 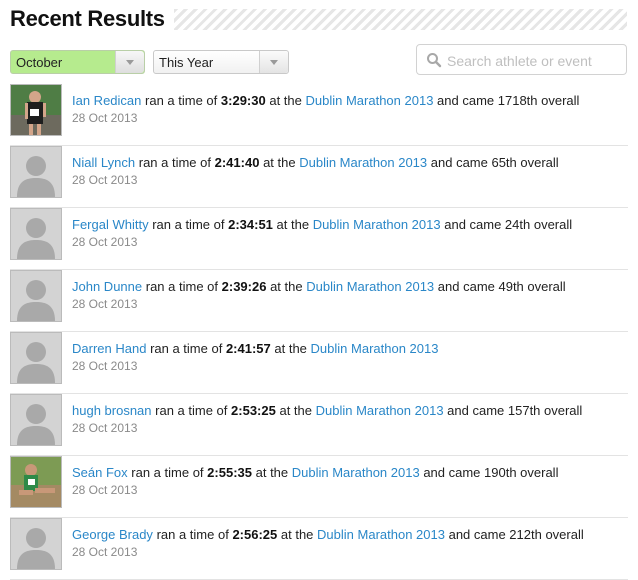 I want to click on year-select-value: This Year, so click(x=186, y=62).